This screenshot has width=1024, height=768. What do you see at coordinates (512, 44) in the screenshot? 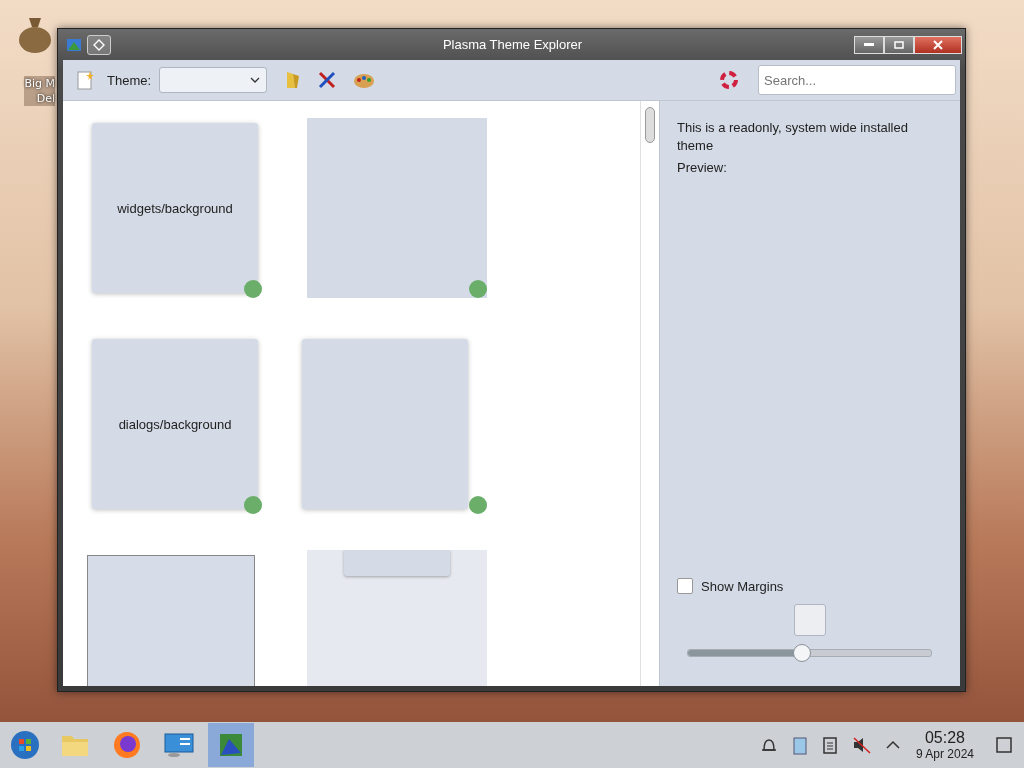
I see `window-title: Plasma Theme Explorer` at bounding box center [512, 44].